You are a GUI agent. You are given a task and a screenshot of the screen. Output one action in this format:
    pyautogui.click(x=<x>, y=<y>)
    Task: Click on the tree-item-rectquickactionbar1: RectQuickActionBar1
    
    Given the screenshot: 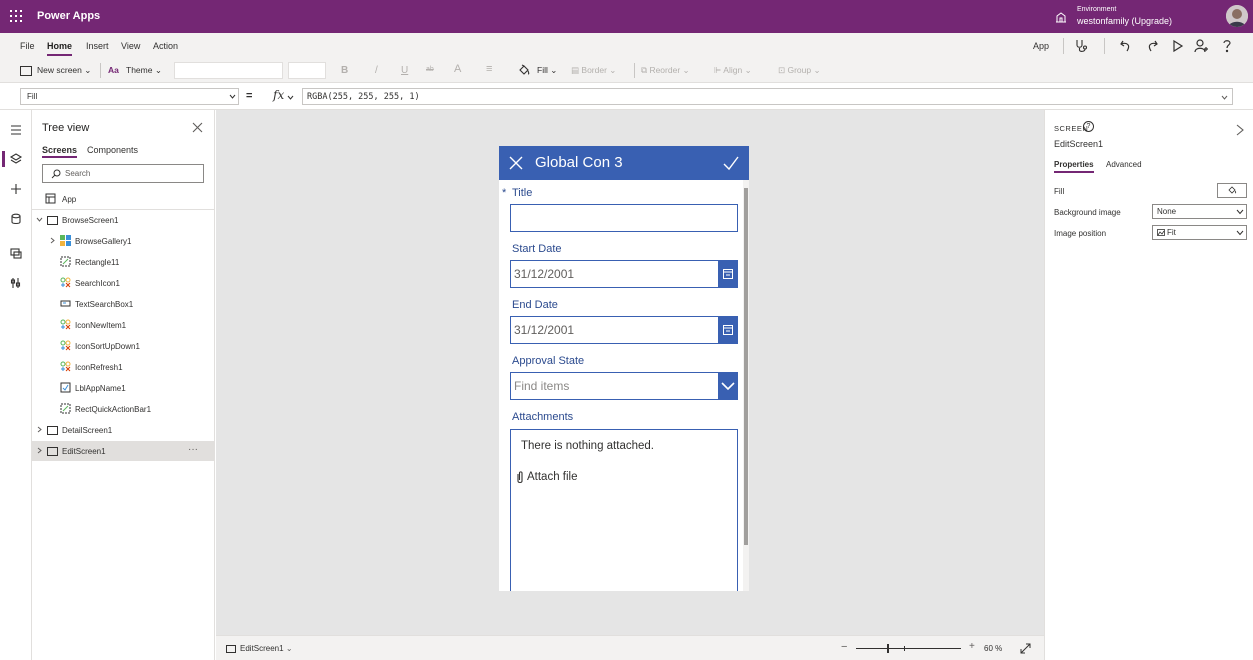 What is the action you would take?
    pyautogui.click(x=123, y=409)
    